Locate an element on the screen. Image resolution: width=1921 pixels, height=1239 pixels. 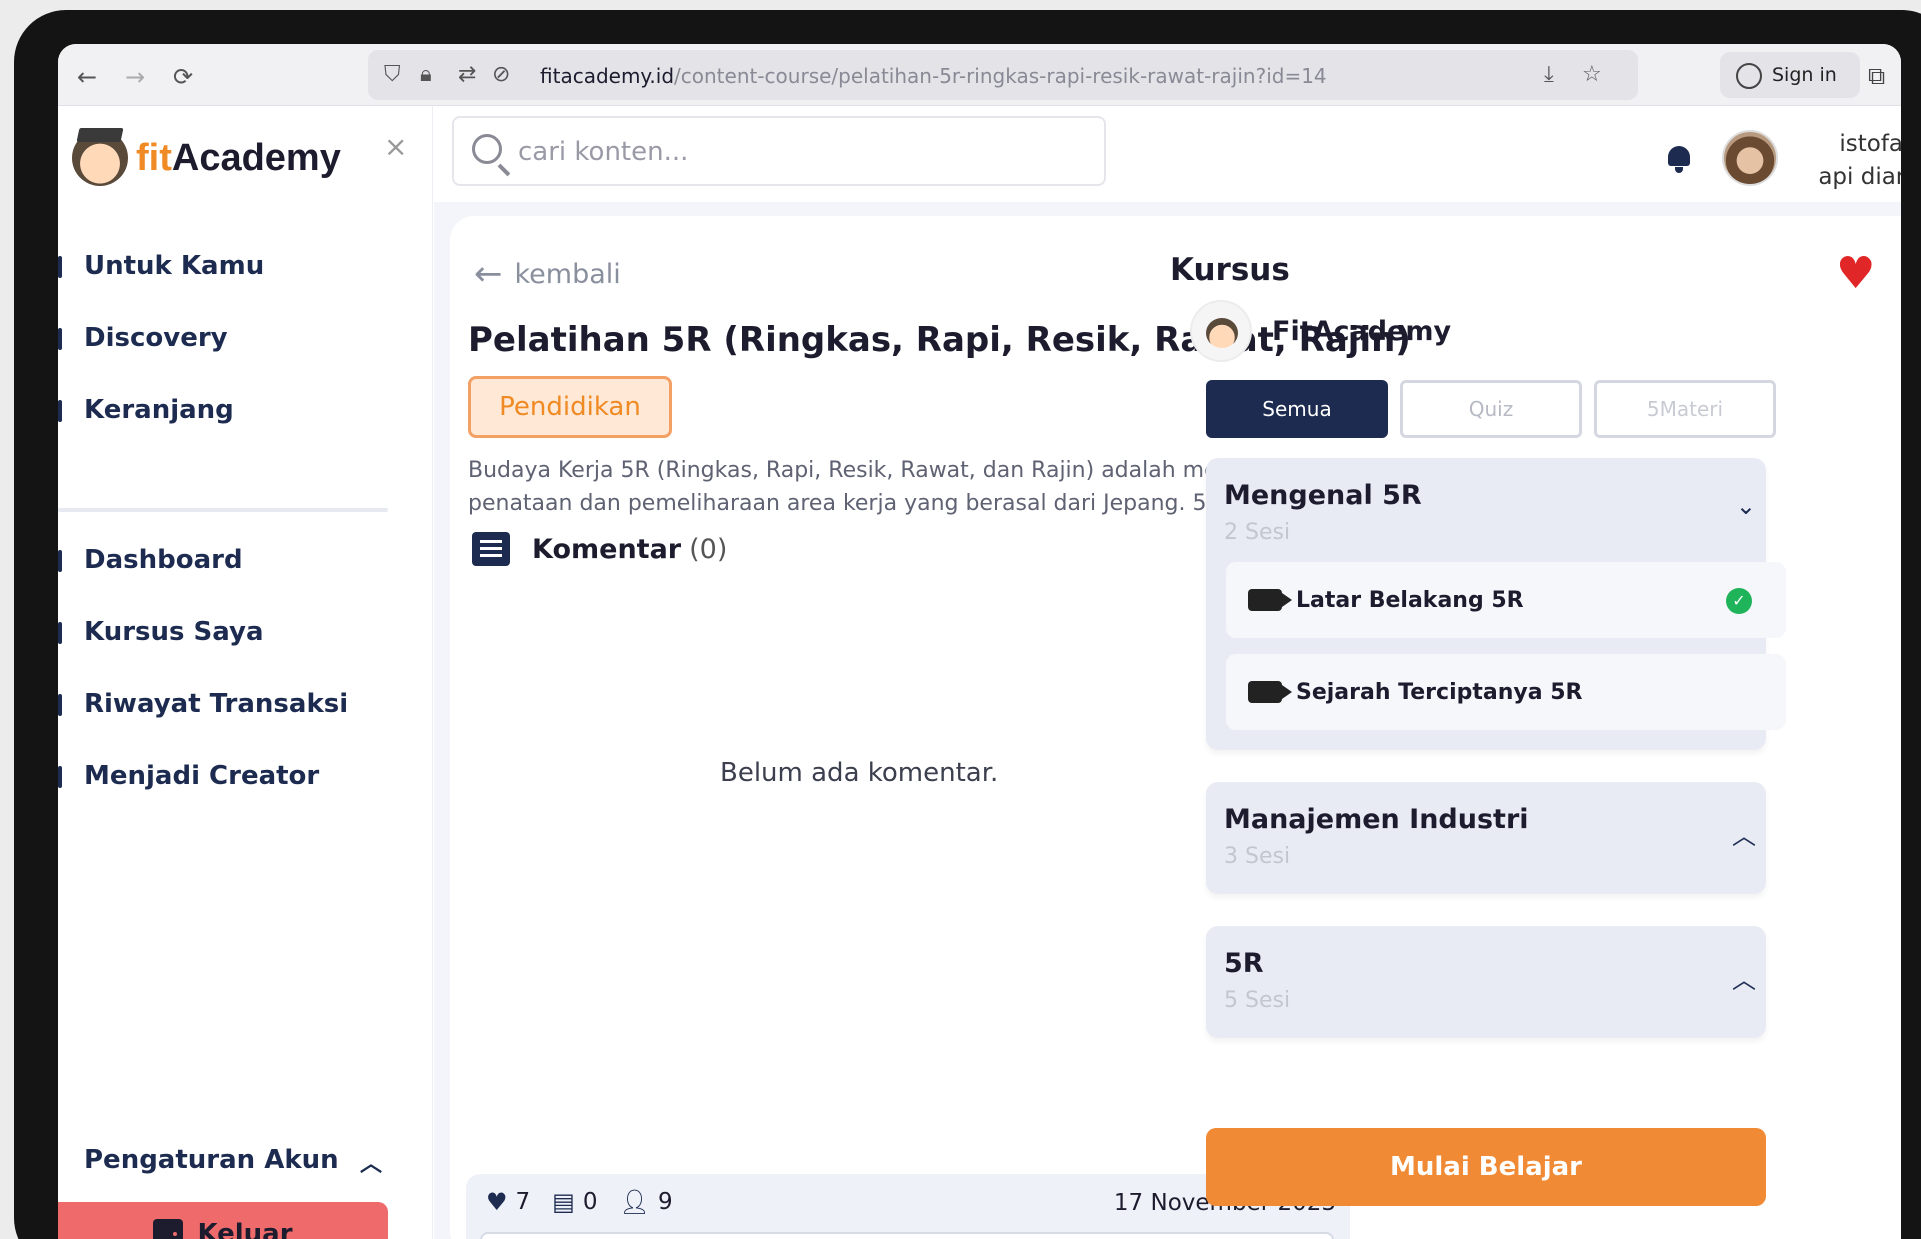
sidebar-item-label: Keranjang is located at coordinates (159, 410).